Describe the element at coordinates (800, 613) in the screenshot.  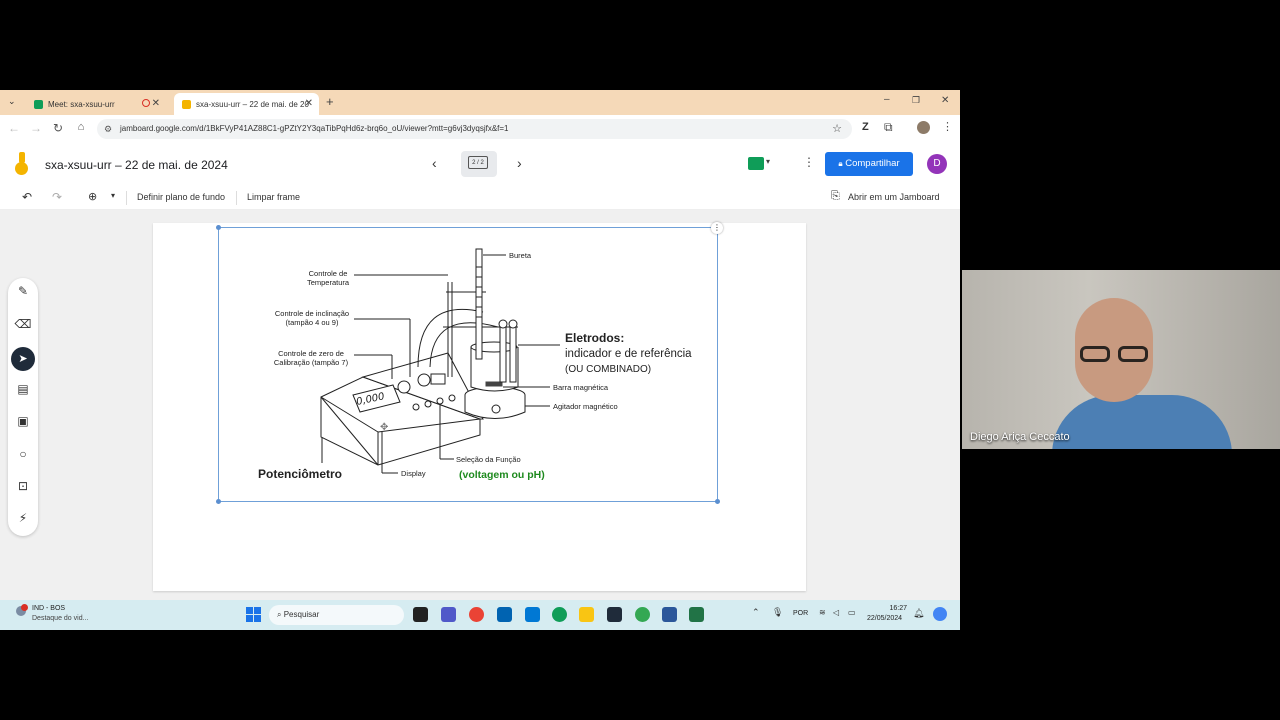
I see `language-indicator: POR` at that location.